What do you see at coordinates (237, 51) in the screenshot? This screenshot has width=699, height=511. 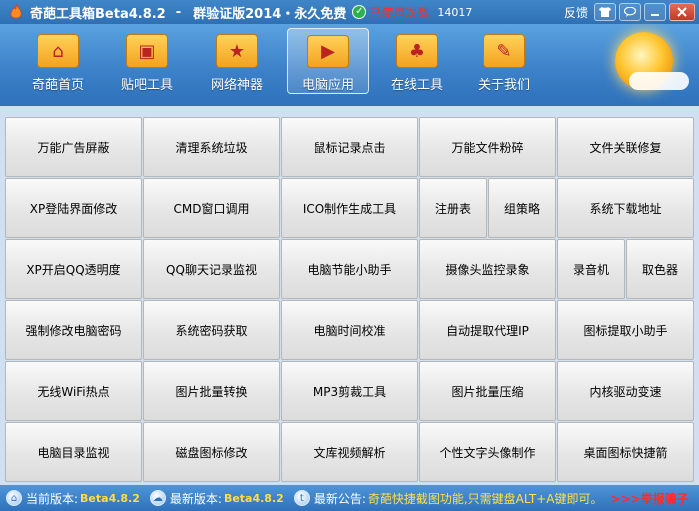 I see `star-folder-icon: ★` at bounding box center [237, 51].